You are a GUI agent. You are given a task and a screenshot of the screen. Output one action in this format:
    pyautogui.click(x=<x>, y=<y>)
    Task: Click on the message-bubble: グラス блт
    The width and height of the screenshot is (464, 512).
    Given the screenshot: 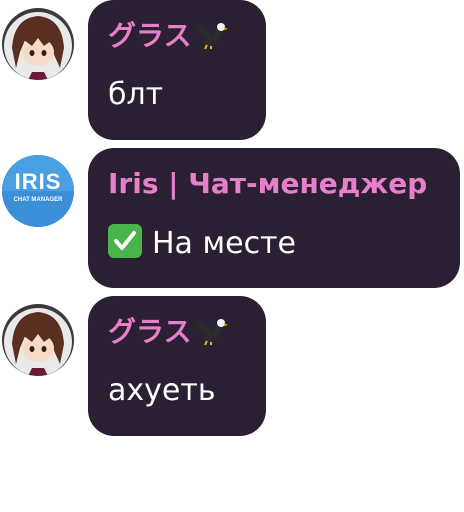 What is the action you would take?
    pyautogui.click(x=177, y=70)
    